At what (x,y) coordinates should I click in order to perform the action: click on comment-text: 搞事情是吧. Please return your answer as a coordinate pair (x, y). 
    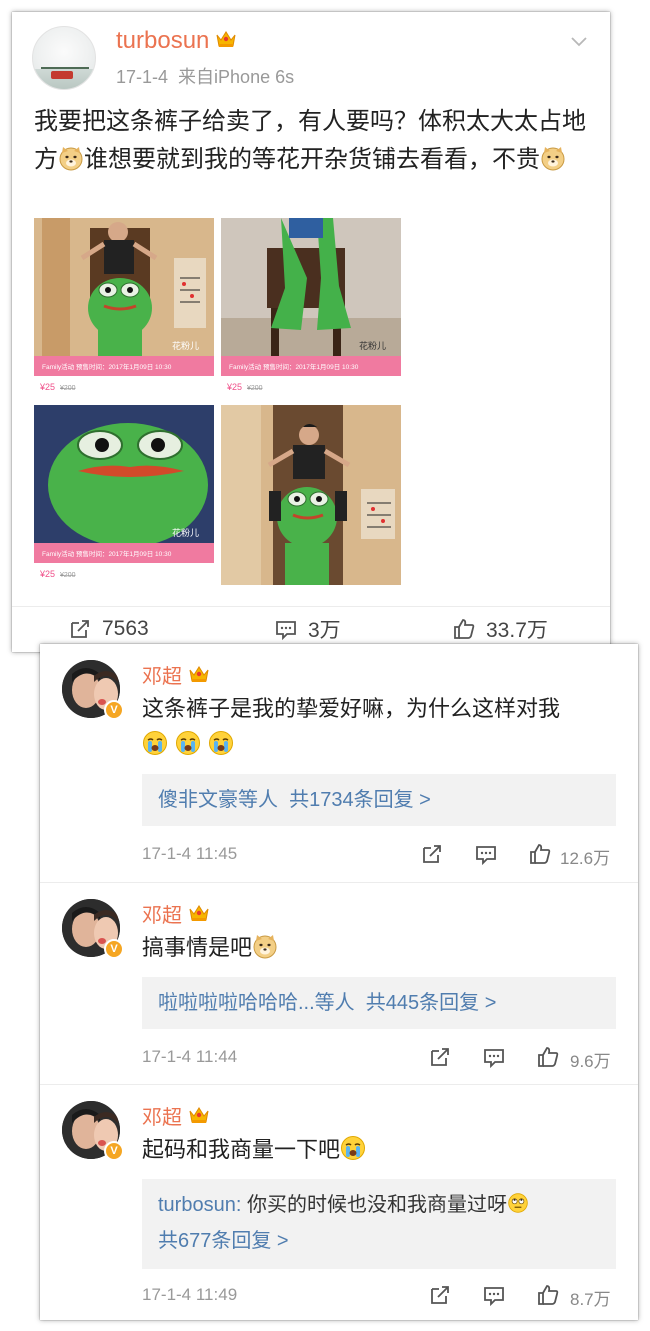
    Looking at the image, I should click on (382, 949).